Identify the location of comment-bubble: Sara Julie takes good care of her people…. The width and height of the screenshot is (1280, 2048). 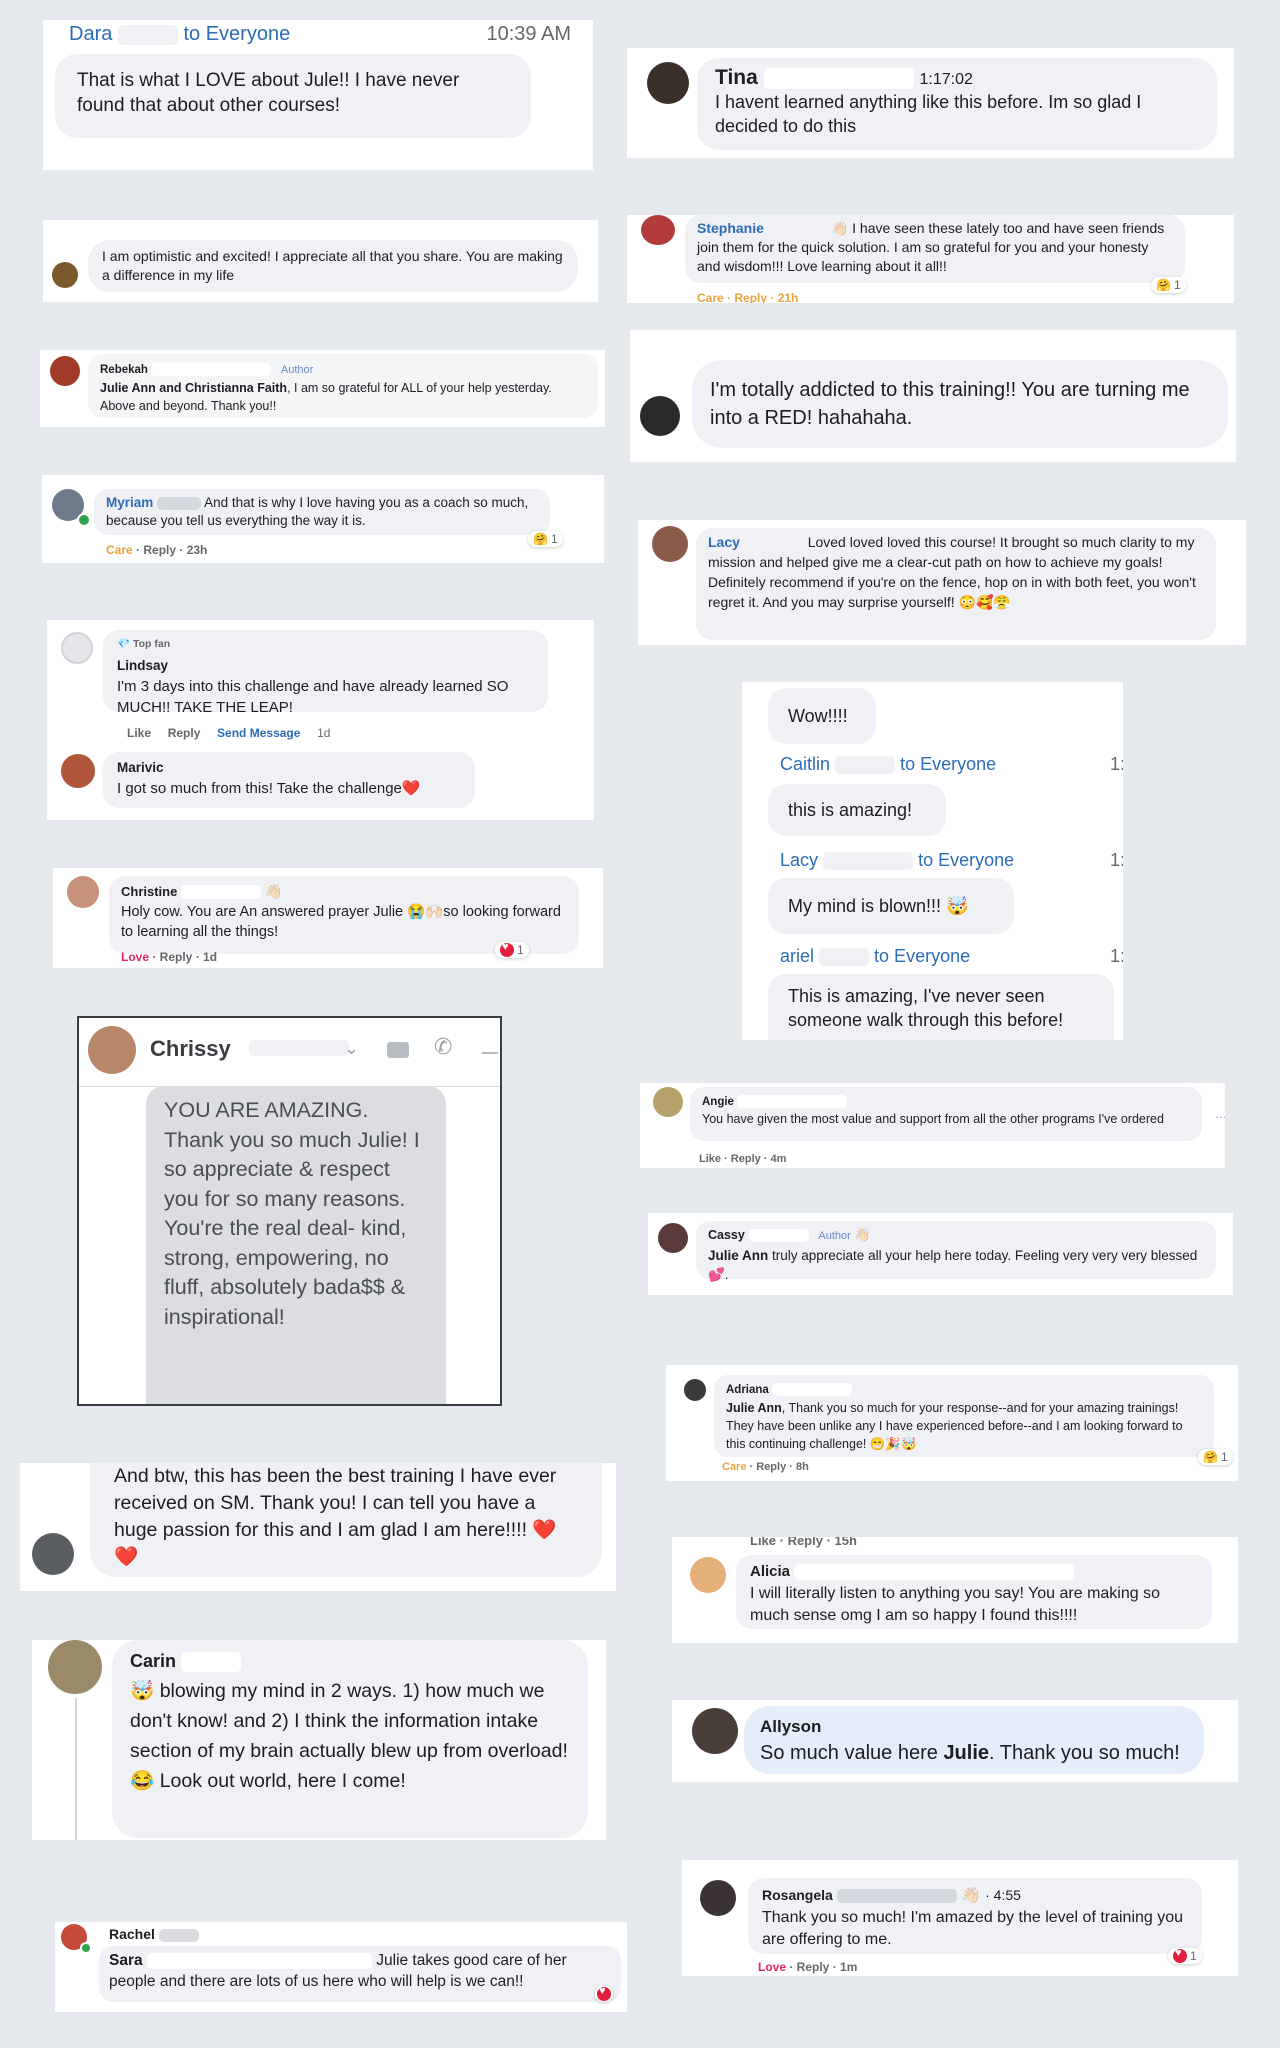
(360, 1974).